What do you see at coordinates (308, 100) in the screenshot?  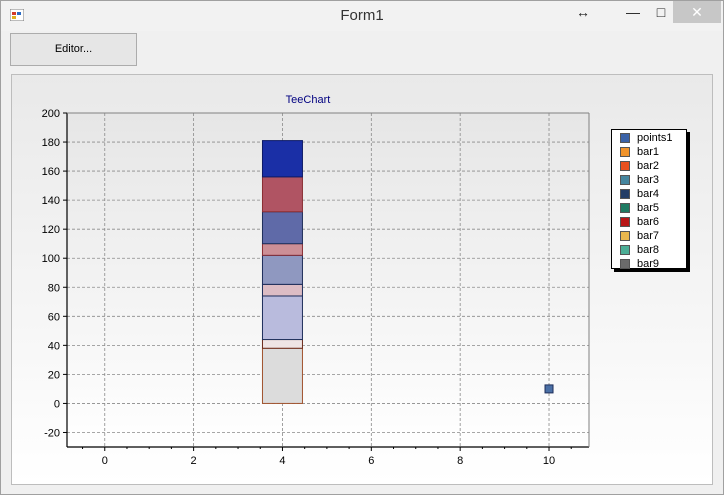 I see `chart-title: TeeChart` at bounding box center [308, 100].